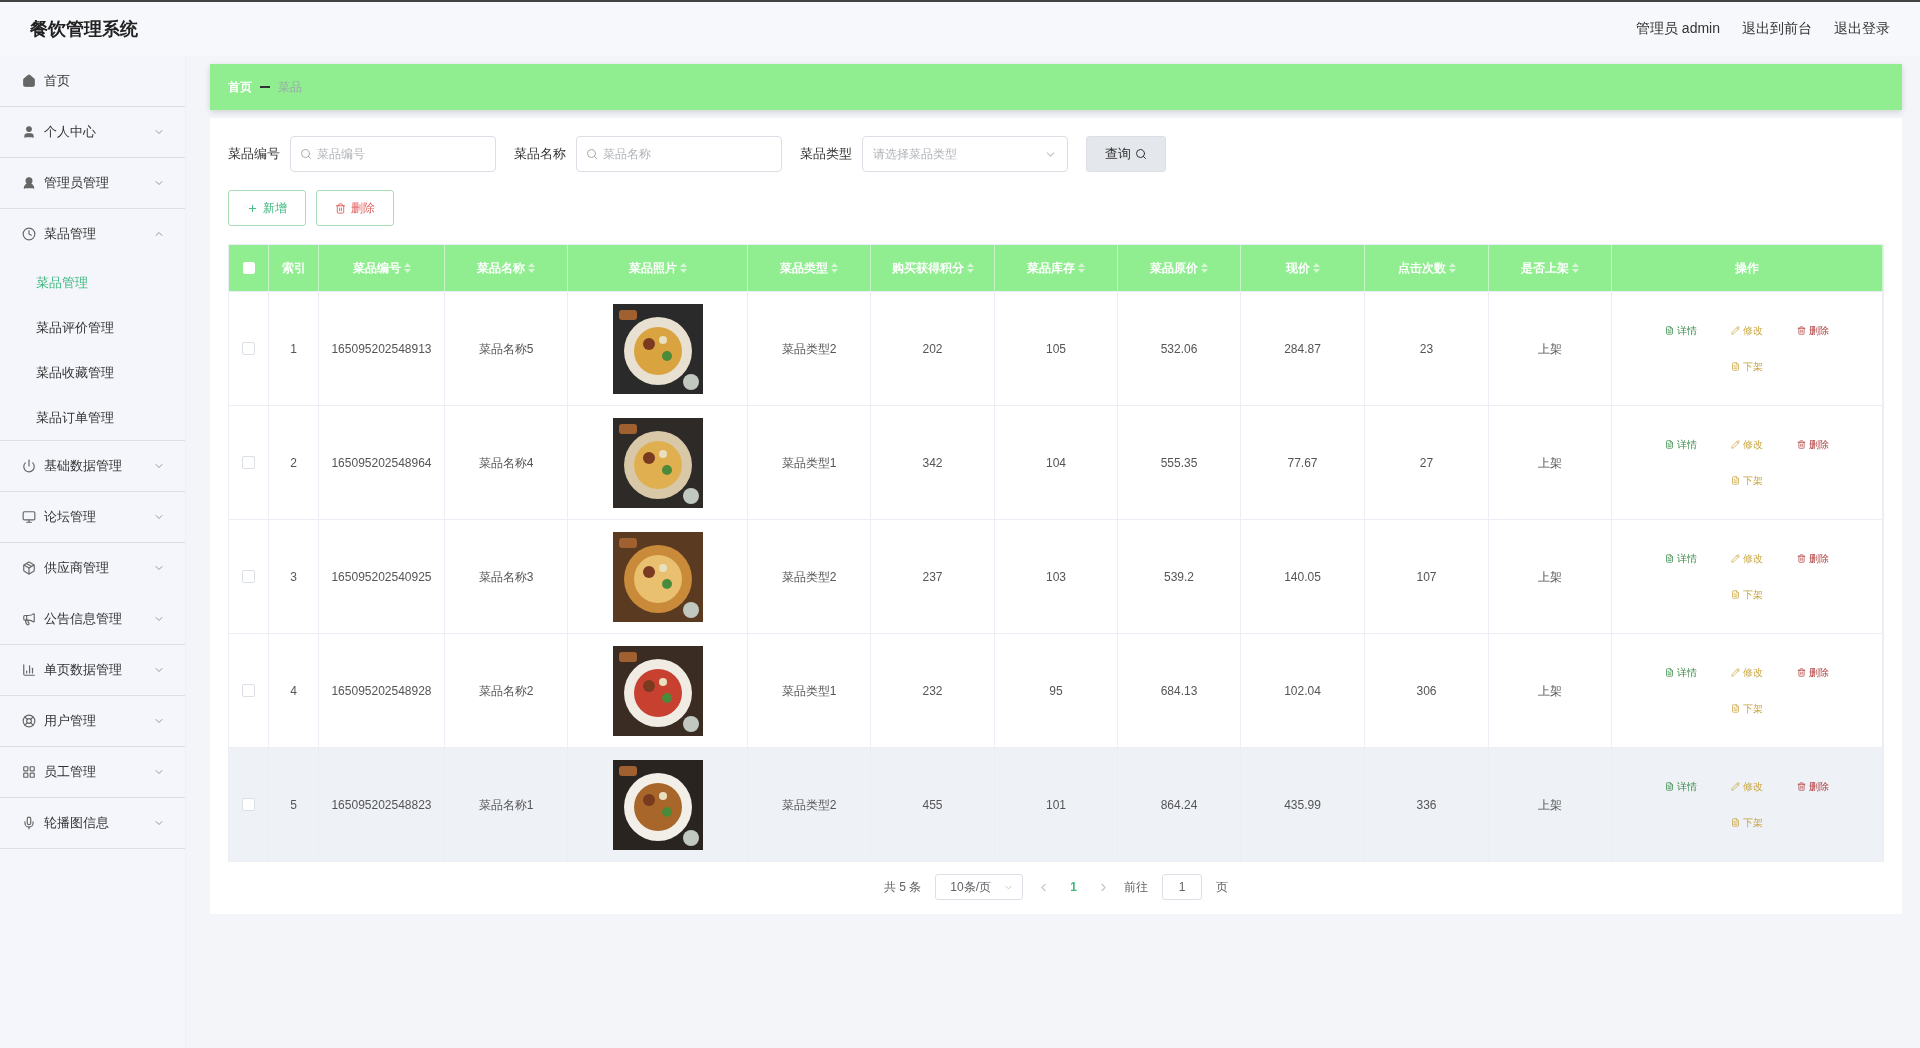 The image size is (1920, 1048). I want to click on table-cell: 864.24, so click(1179, 804).